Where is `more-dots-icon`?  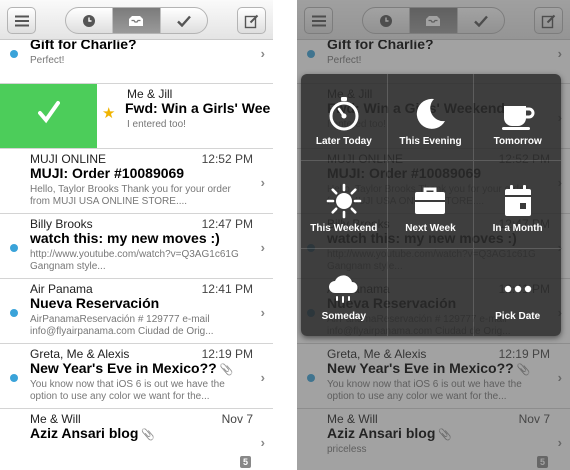
more-dots-icon is located at coordinates (518, 289).